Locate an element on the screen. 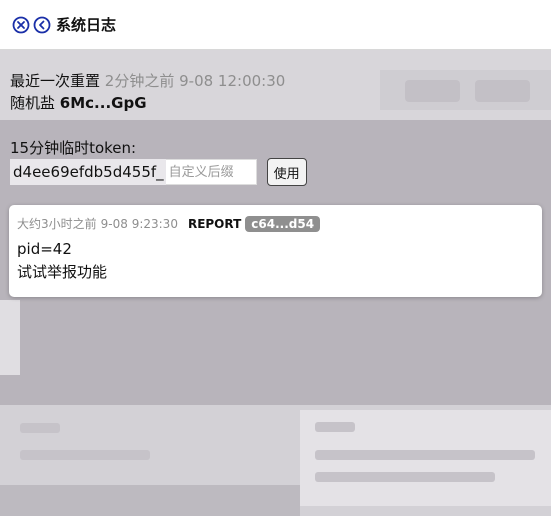 This screenshot has height=516, width=551. token-value: d4ee69efdb5d455f_ is located at coordinates (88, 172).